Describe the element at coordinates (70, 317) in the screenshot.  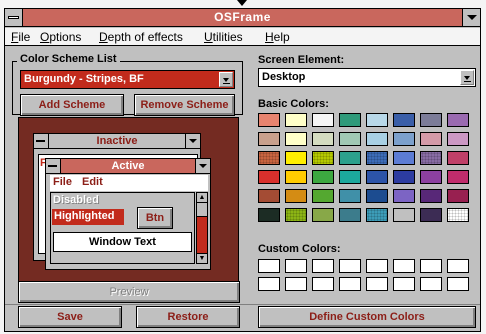
I see `save-button: Save` at that location.